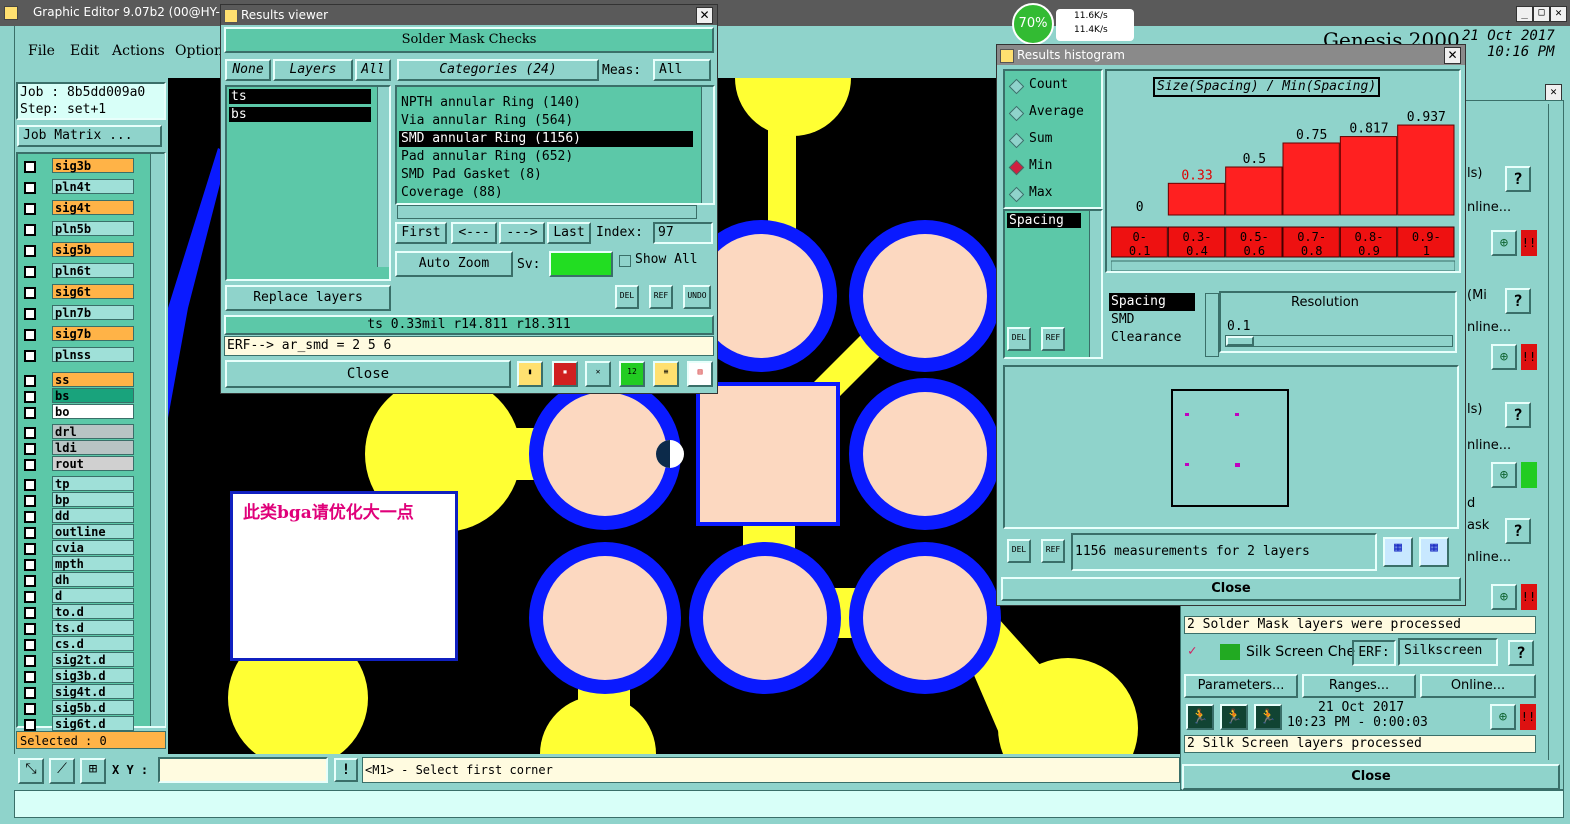  I want to click on category-item: Pad annular Ring (652), so click(546, 157).